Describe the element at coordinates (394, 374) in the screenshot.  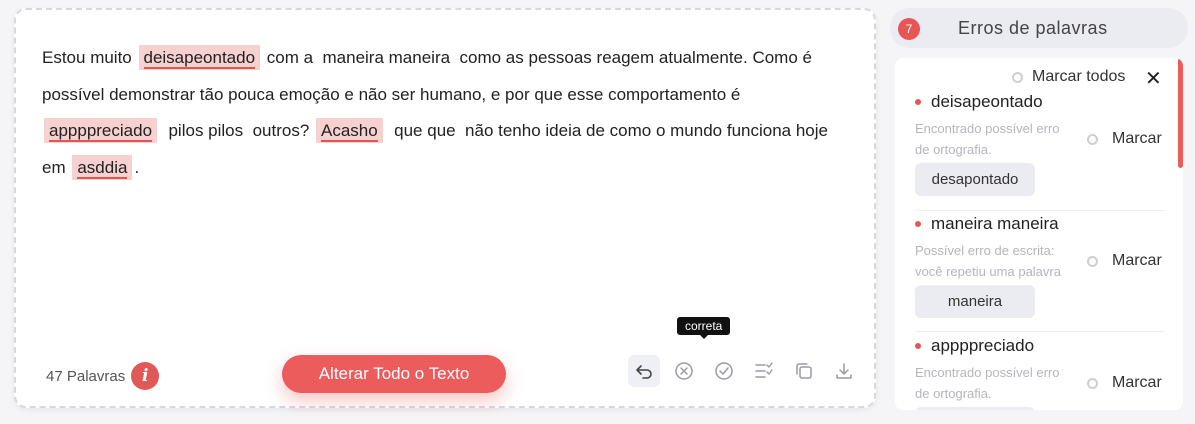
I see `change-all-text-button: Alterar Todo o Texto` at that location.